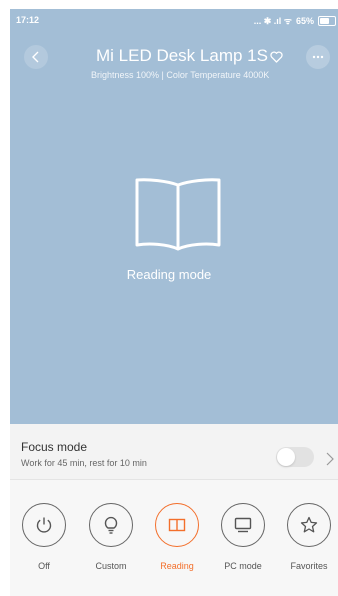  I want to click on current-mode-label: Reading mode, so click(169, 274).